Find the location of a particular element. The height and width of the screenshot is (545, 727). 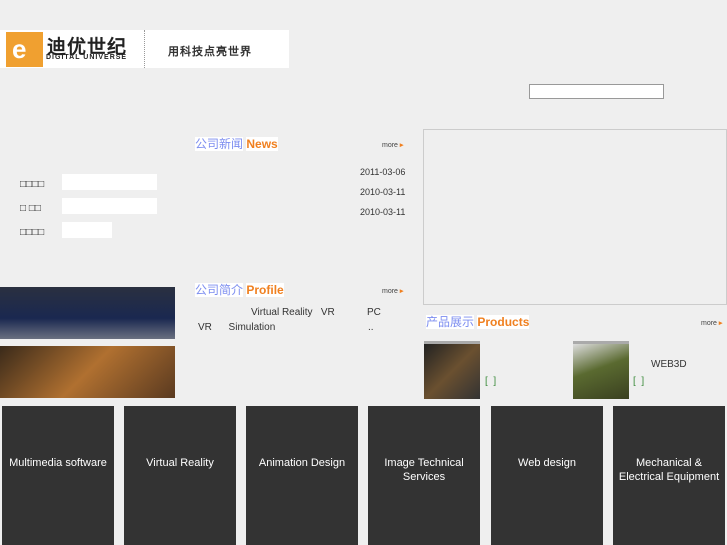

divider is located at coordinates (144, 49).